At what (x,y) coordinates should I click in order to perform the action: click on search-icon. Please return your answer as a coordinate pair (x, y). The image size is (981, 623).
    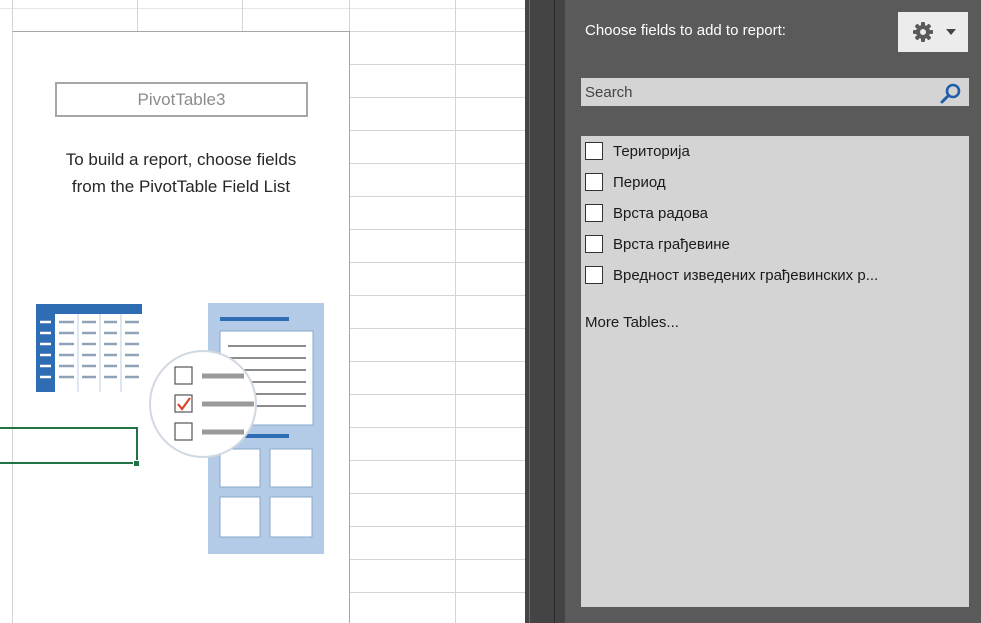
    Looking at the image, I should click on (951, 93).